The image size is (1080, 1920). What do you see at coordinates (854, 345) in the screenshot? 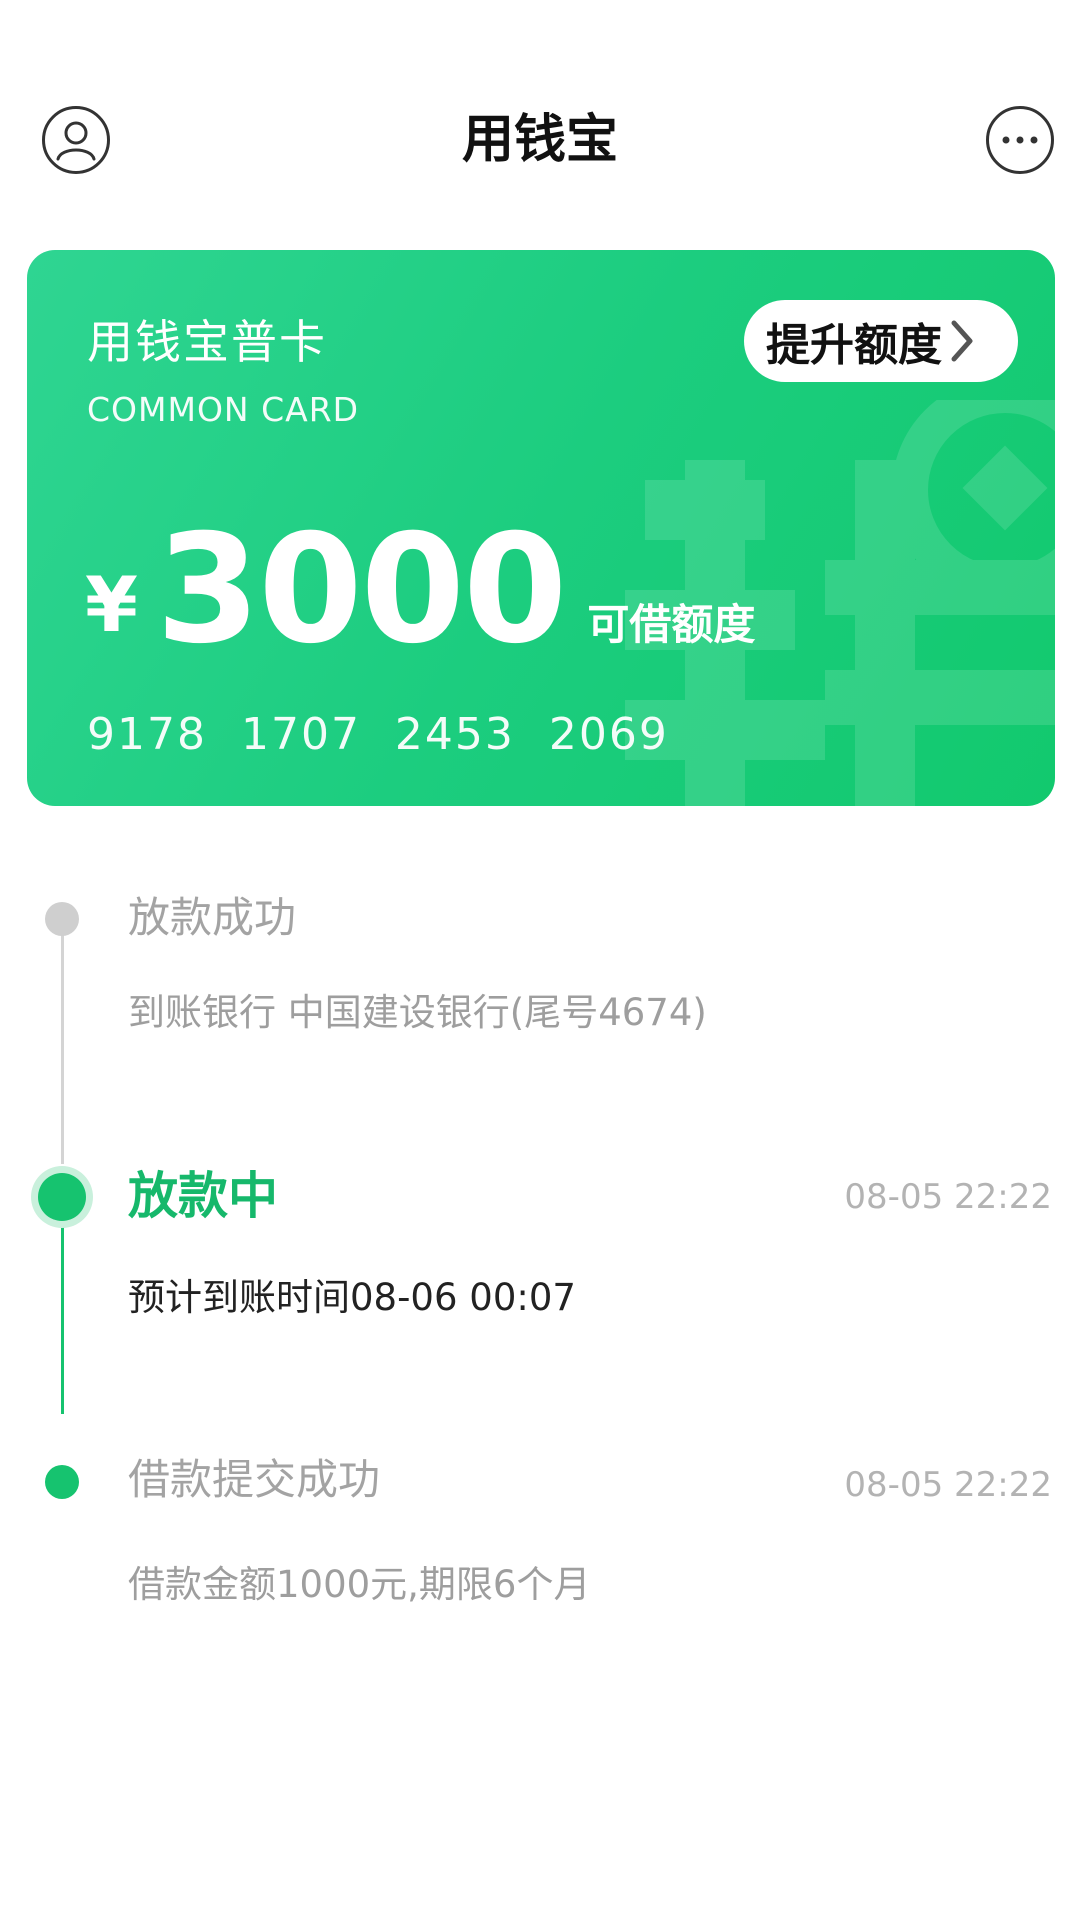
I see `upgrade-limit-label: 提升额度` at bounding box center [854, 345].